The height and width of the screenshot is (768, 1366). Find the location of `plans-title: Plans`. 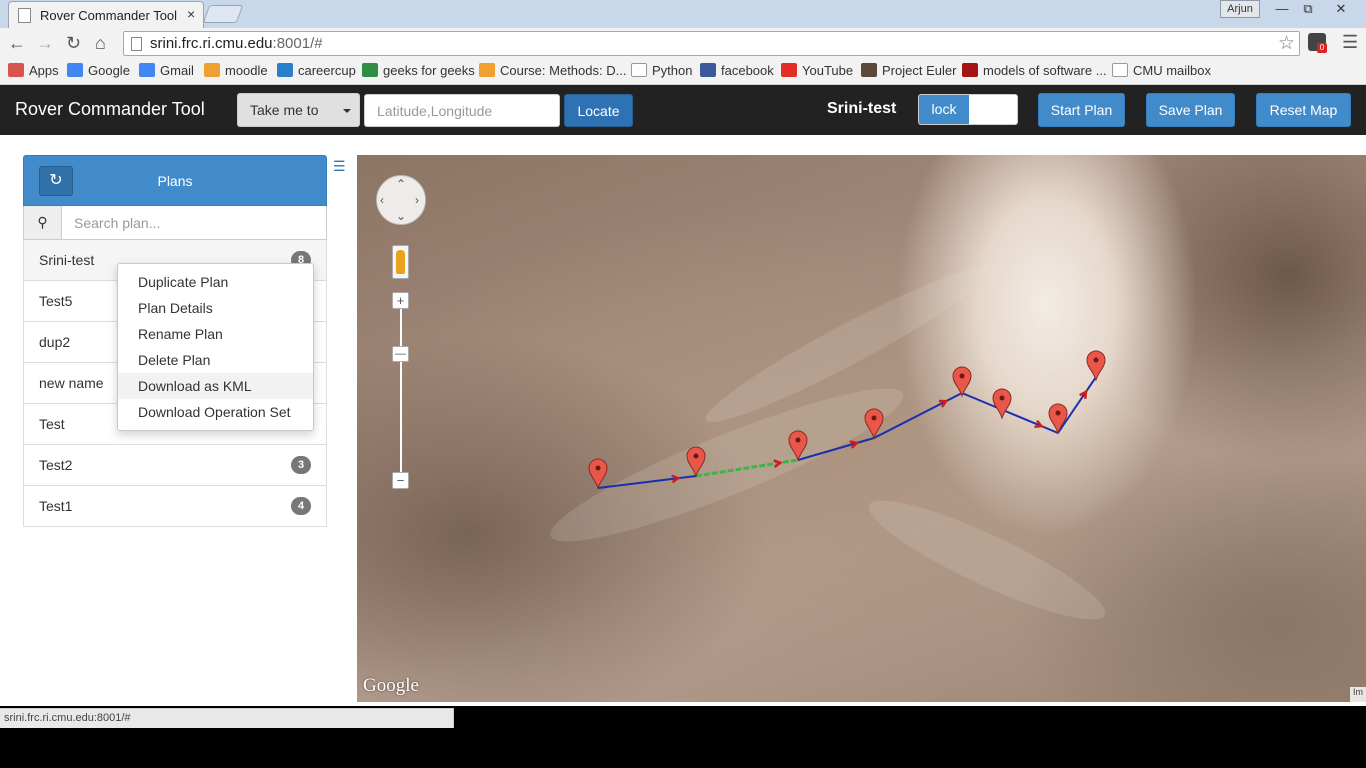

plans-title: Plans is located at coordinates (175, 181).